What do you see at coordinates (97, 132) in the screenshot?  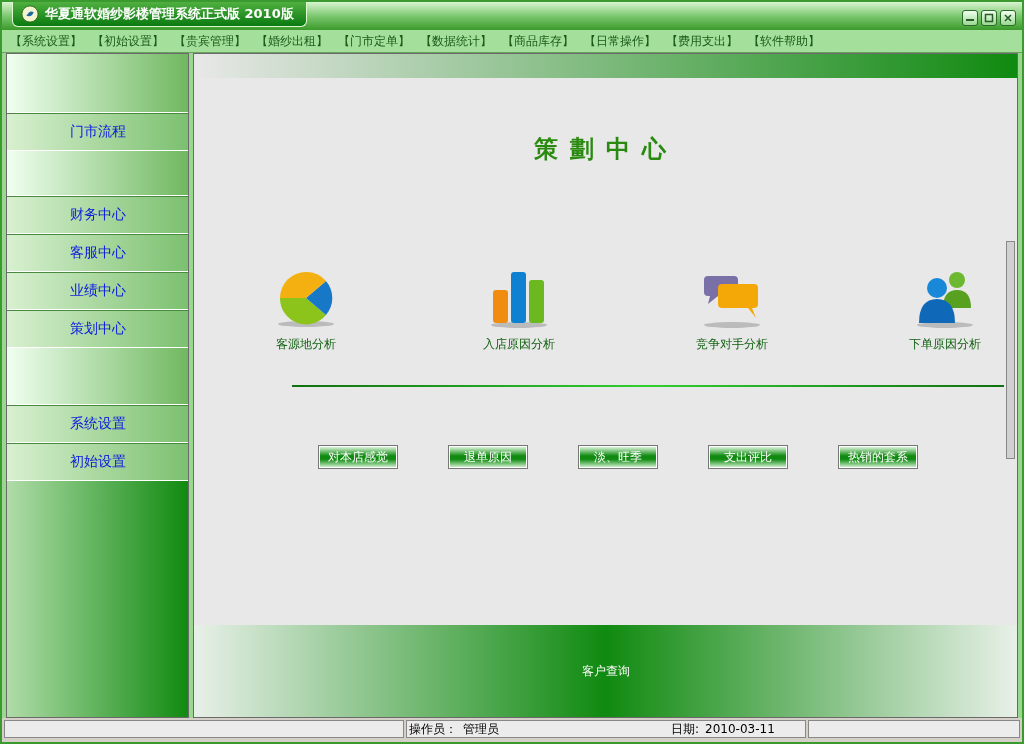 I see `sidebar-item: 门市流程` at bounding box center [97, 132].